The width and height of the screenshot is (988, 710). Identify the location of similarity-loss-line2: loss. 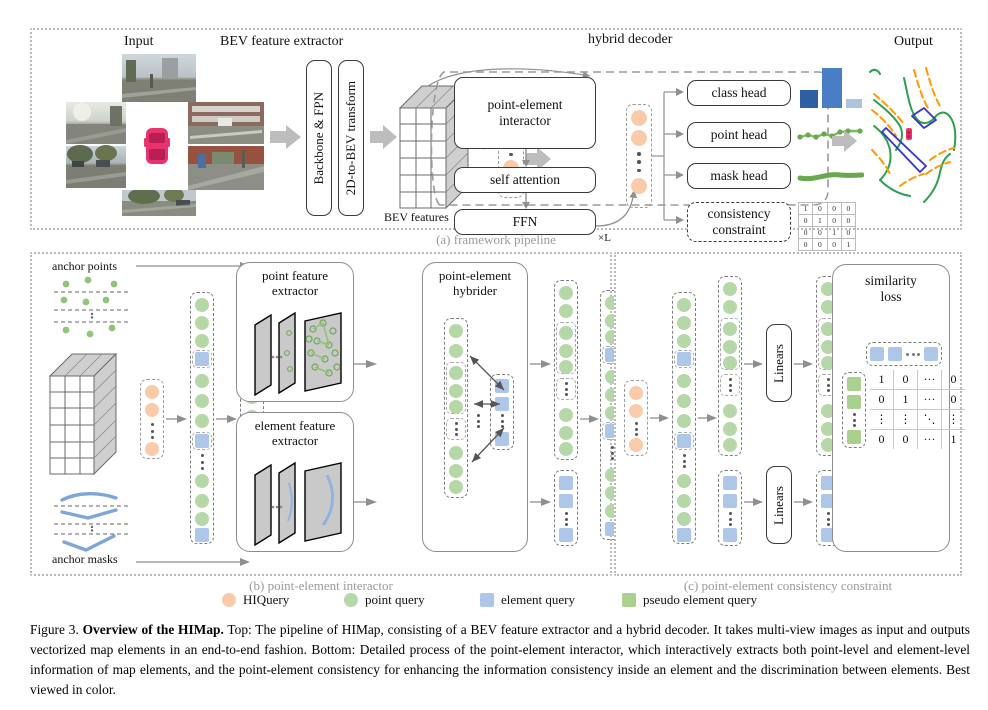
(891, 296).